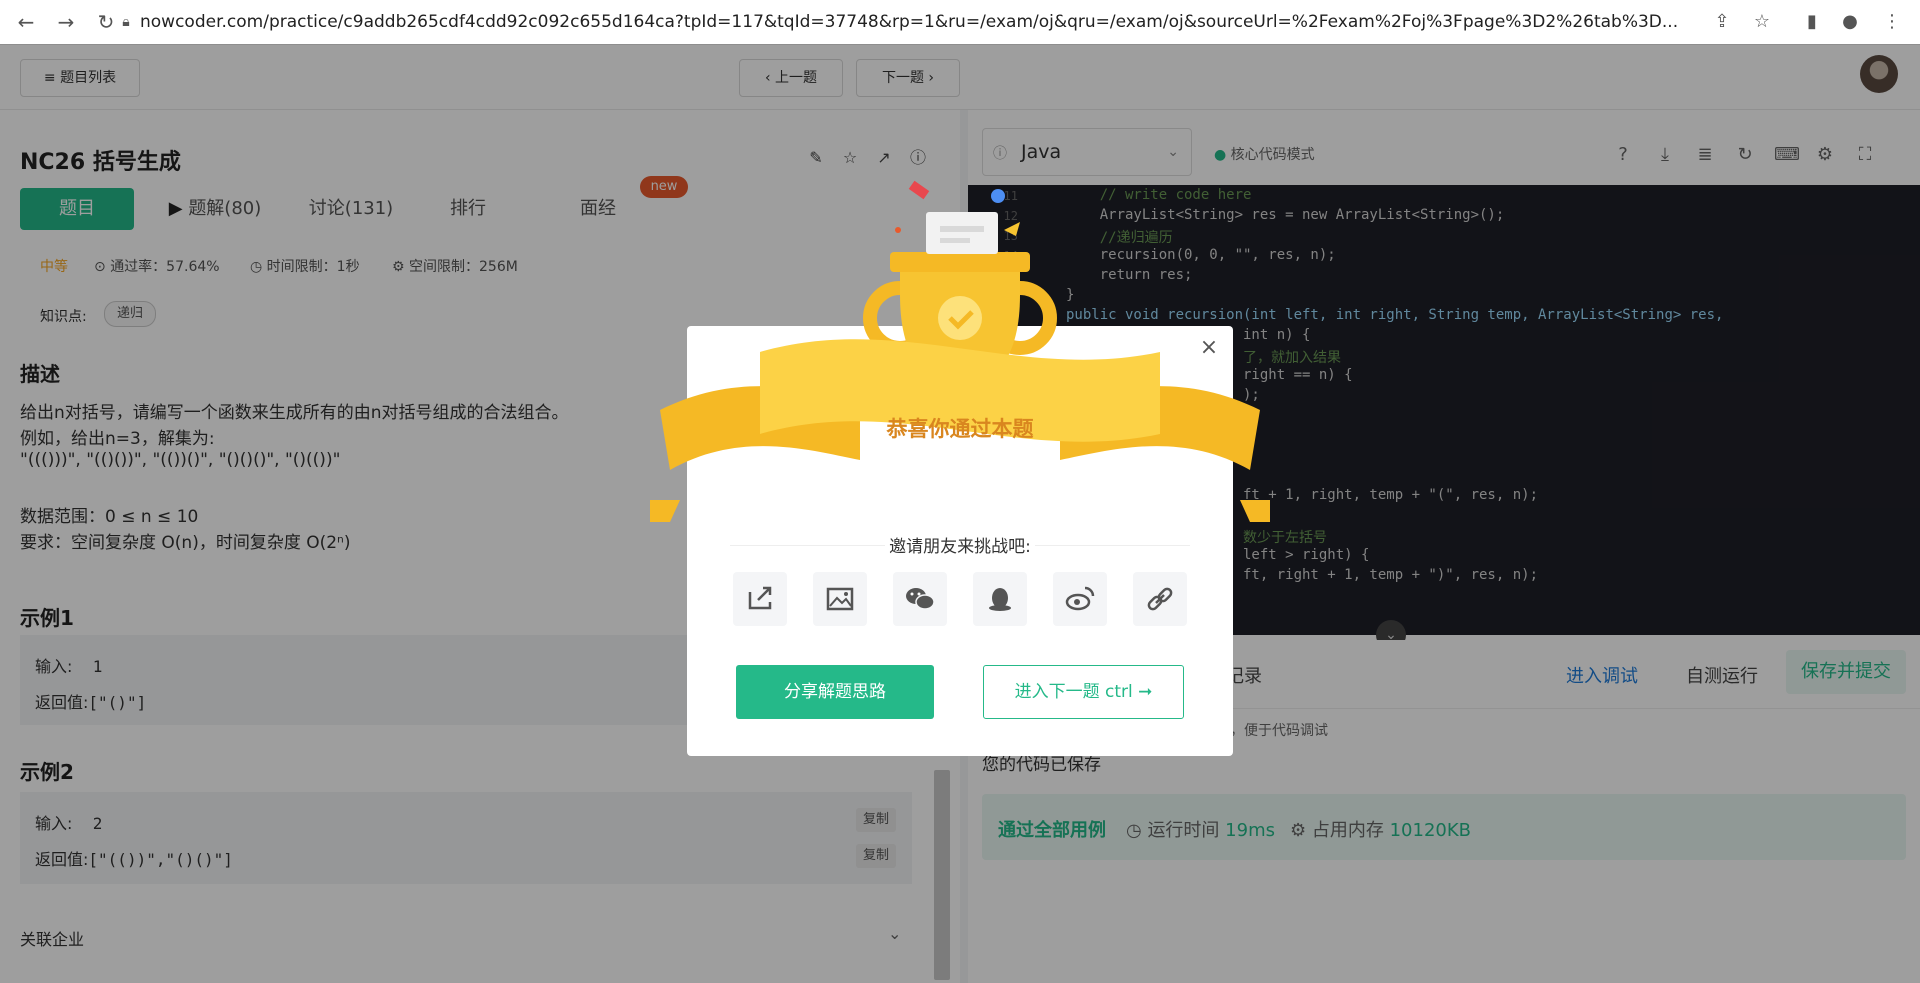 The width and height of the screenshot is (1920, 983). I want to click on lock-icon: 🔒︎, so click(126, 22).